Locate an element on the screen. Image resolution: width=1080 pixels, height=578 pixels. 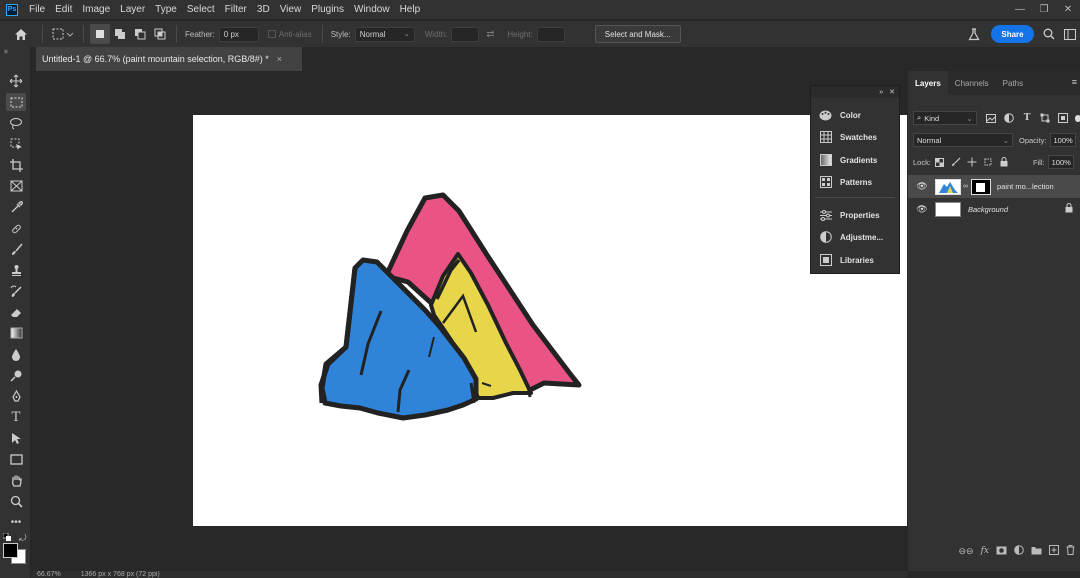
panel-libraries: Libraries is located at coordinates (855, 260).